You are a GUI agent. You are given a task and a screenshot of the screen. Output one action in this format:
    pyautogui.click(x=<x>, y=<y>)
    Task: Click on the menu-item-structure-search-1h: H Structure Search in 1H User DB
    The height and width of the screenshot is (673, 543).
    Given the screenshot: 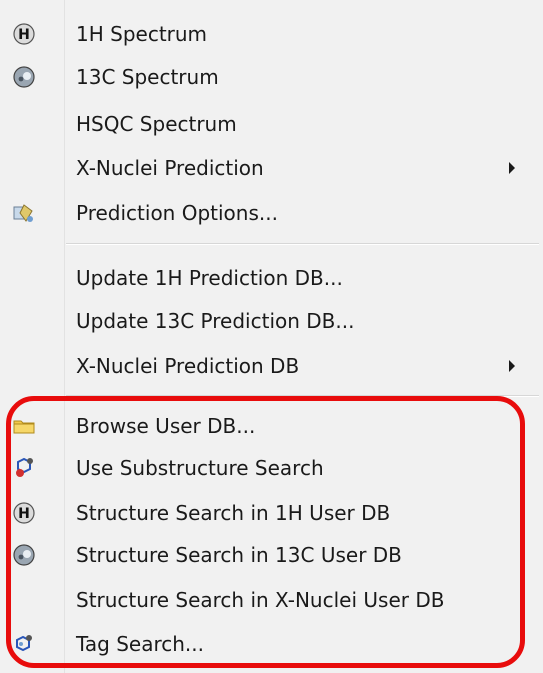 What is the action you would take?
    pyautogui.click(x=271, y=513)
    